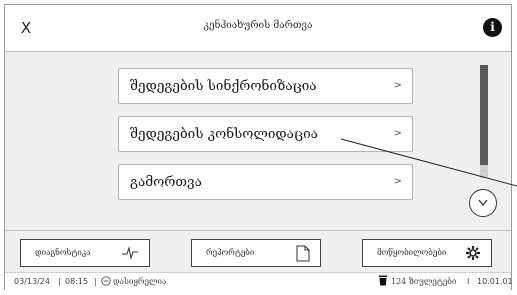 The width and height of the screenshot is (517, 295). What do you see at coordinates (106, 282) in the screenshot?
I see `login-icon` at bounding box center [106, 282].